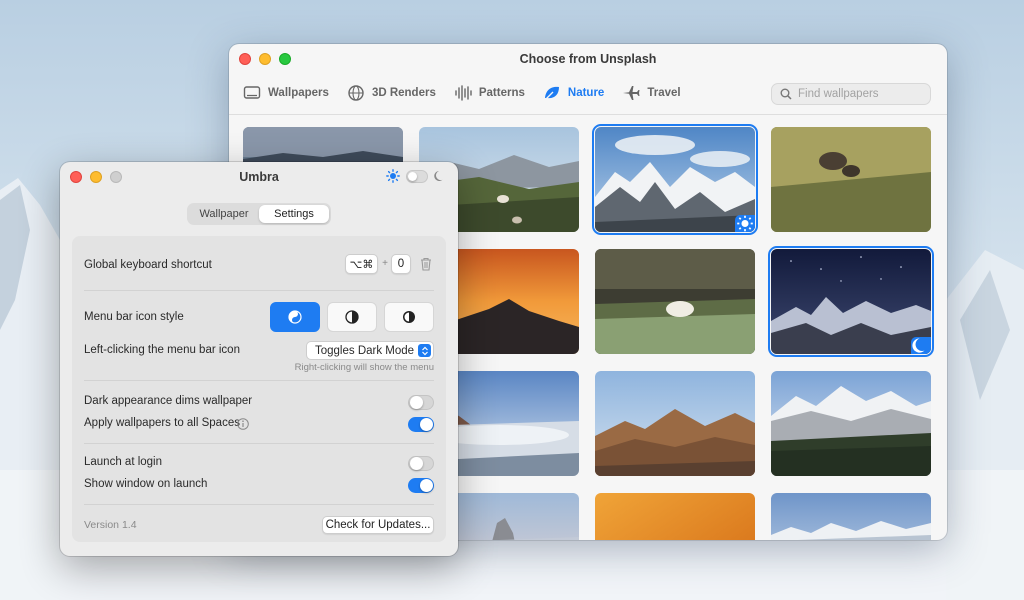  What do you see at coordinates (365, 350) in the screenshot?
I see `popup-value: Toggles Dark Mode` at bounding box center [365, 350].